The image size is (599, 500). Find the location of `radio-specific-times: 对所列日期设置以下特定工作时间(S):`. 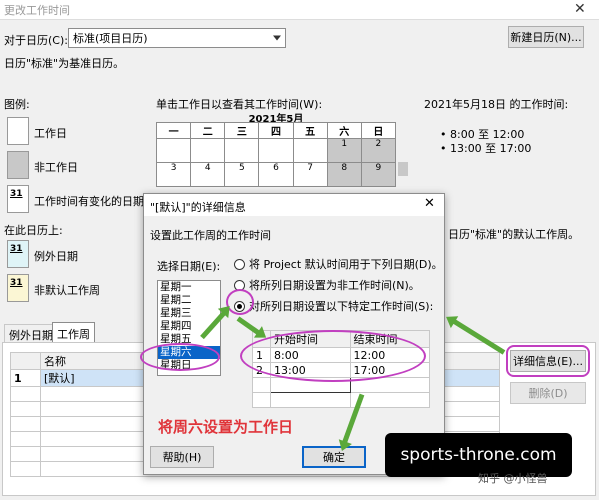

radio-specific-times: 对所列日期设置以下特定工作时间(S): is located at coordinates (333, 306).